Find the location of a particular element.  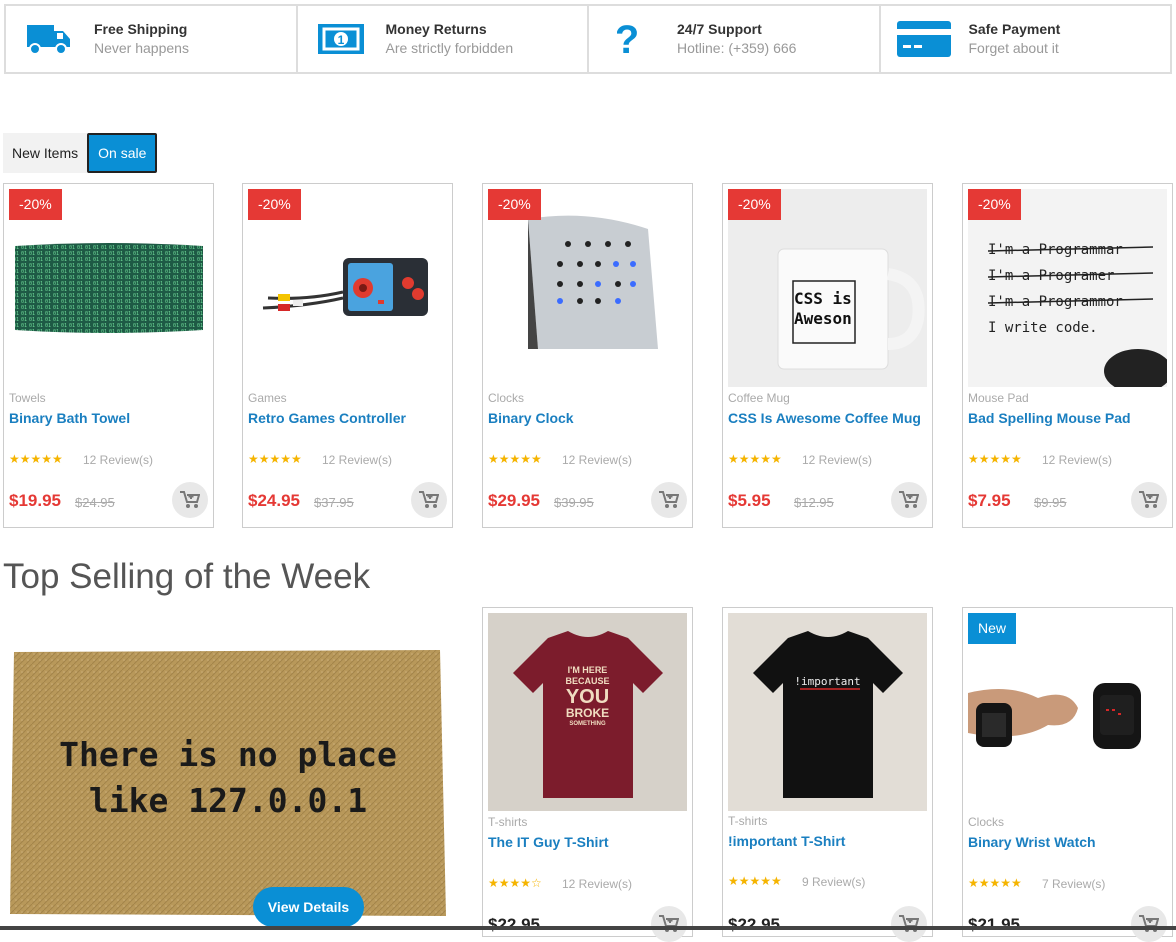

product-category: Mouse Pad is located at coordinates (998, 398).